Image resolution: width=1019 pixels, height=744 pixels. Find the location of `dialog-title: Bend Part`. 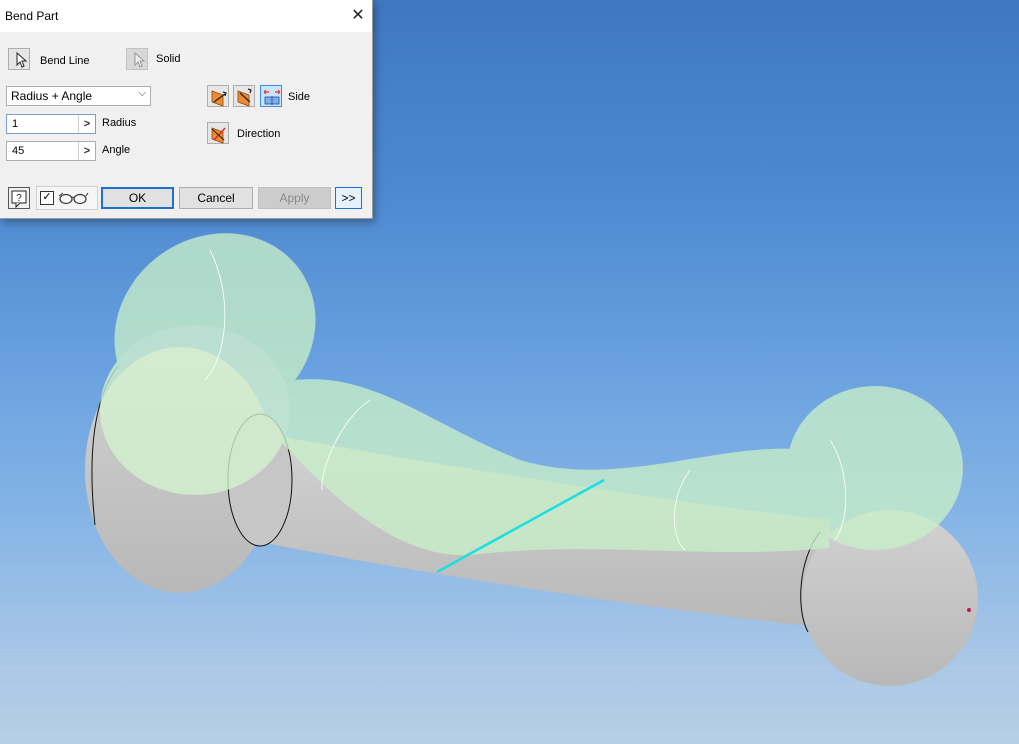

dialog-title: Bend Part is located at coordinates (32, 16).